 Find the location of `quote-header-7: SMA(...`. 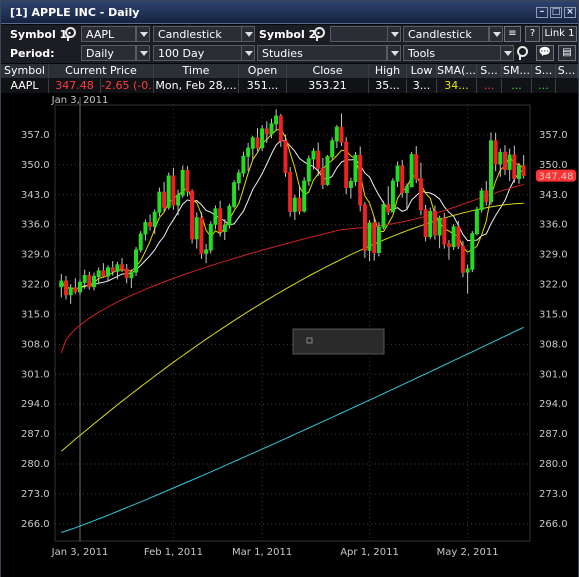

quote-header-7: SMA(... is located at coordinates (457, 71).